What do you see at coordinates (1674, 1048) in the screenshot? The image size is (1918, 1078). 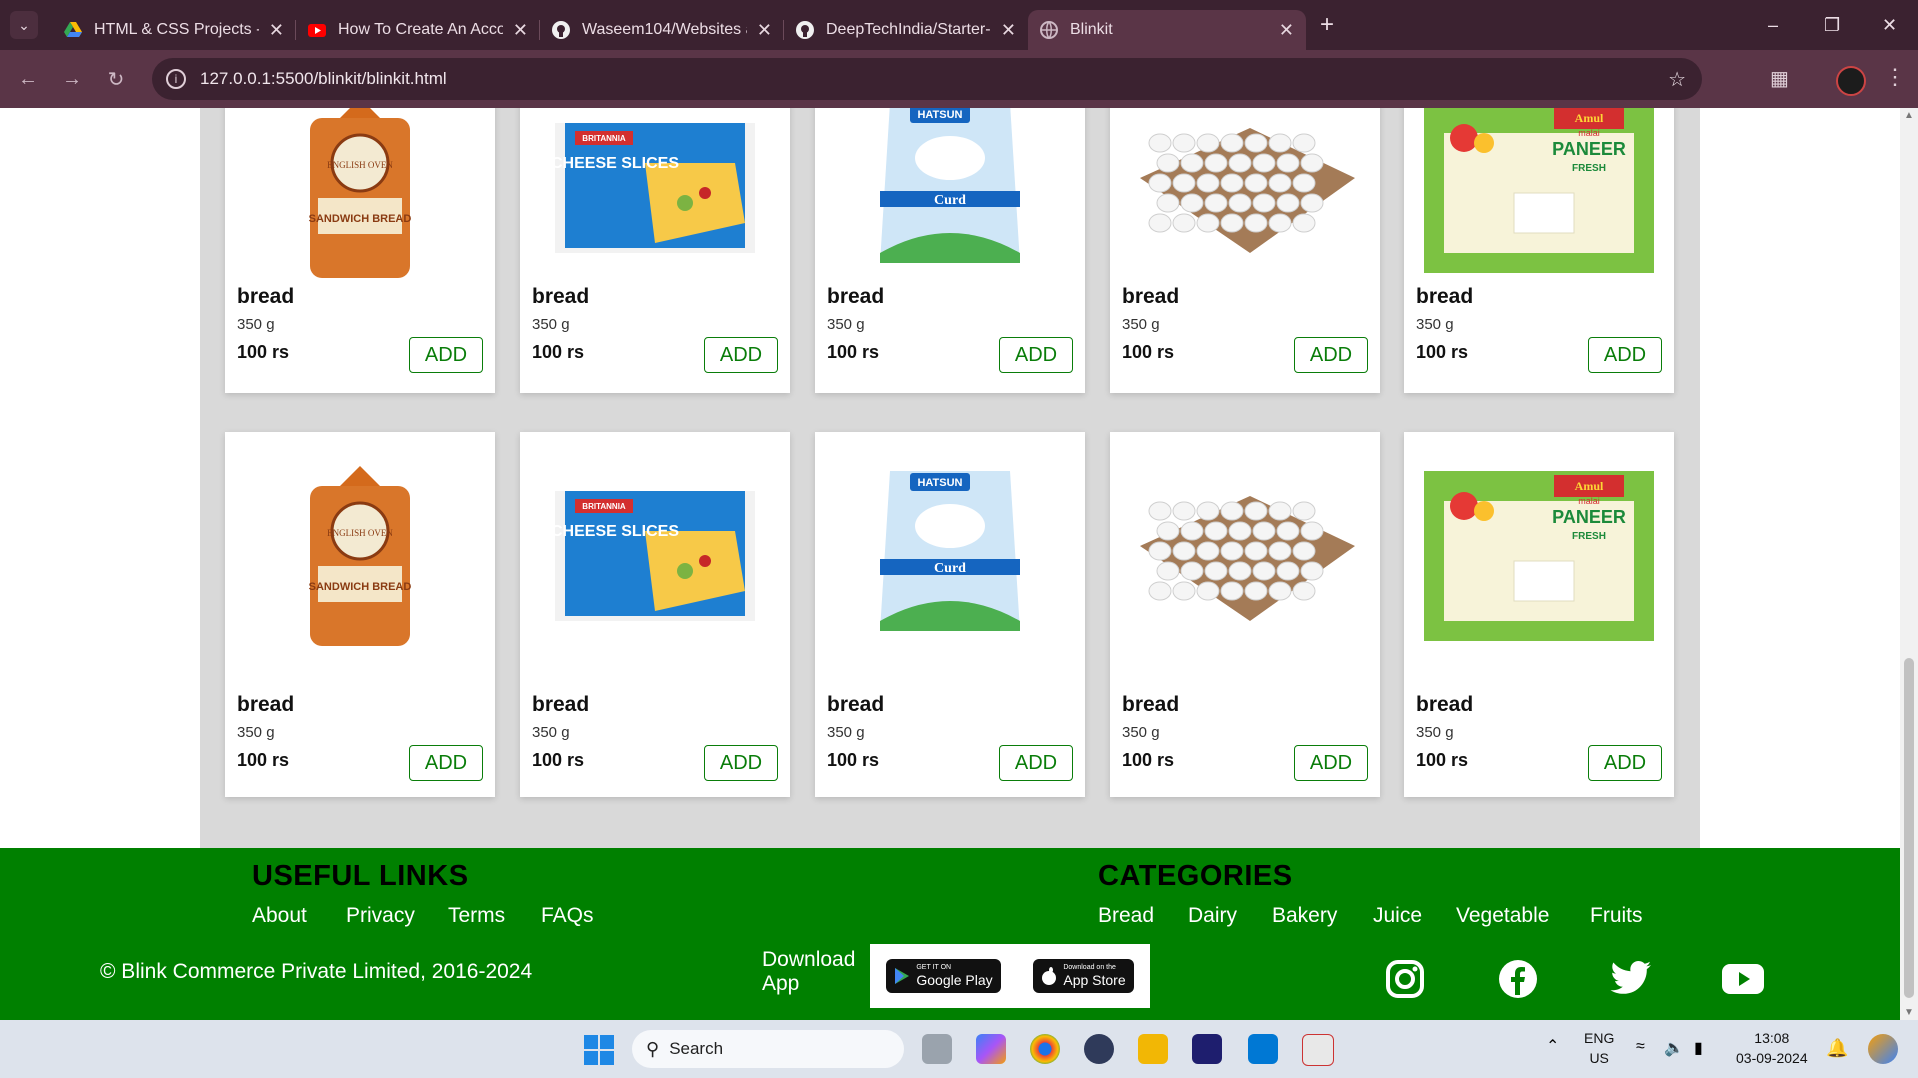 I see `volume-icon: 🔈` at bounding box center [1674, 1048].